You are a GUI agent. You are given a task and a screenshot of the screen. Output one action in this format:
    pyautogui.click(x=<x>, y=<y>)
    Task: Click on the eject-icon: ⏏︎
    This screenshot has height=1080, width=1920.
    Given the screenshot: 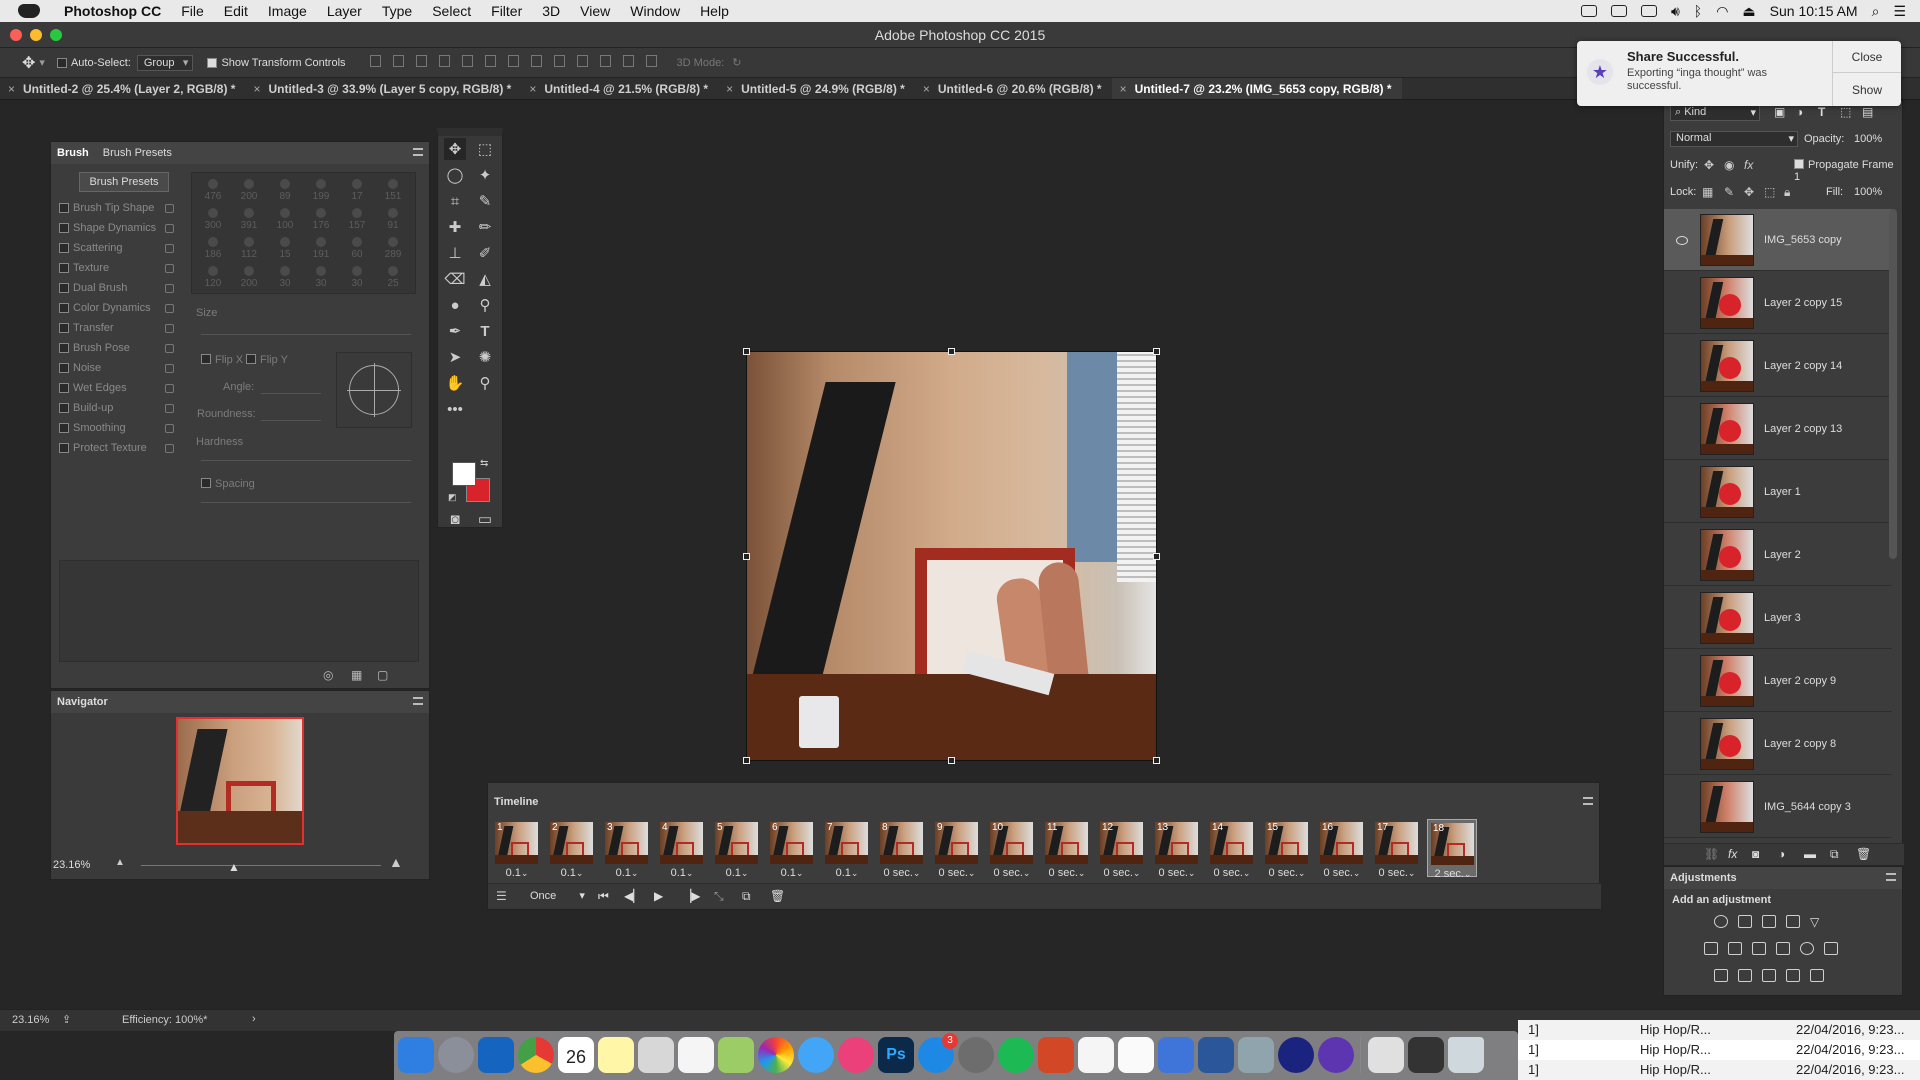 What is the action you would take?
    pyautogui.click(x=1748, y=11)
    